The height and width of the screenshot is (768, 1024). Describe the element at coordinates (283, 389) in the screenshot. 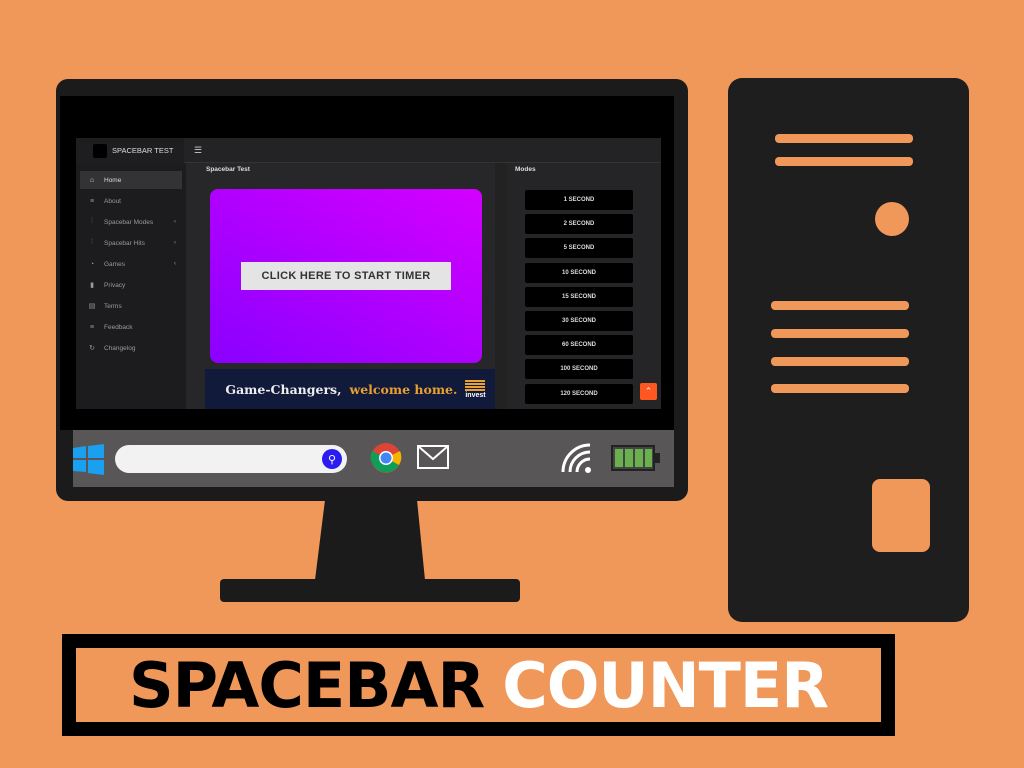

I see `ad-text: Game-Changers,` at that location.